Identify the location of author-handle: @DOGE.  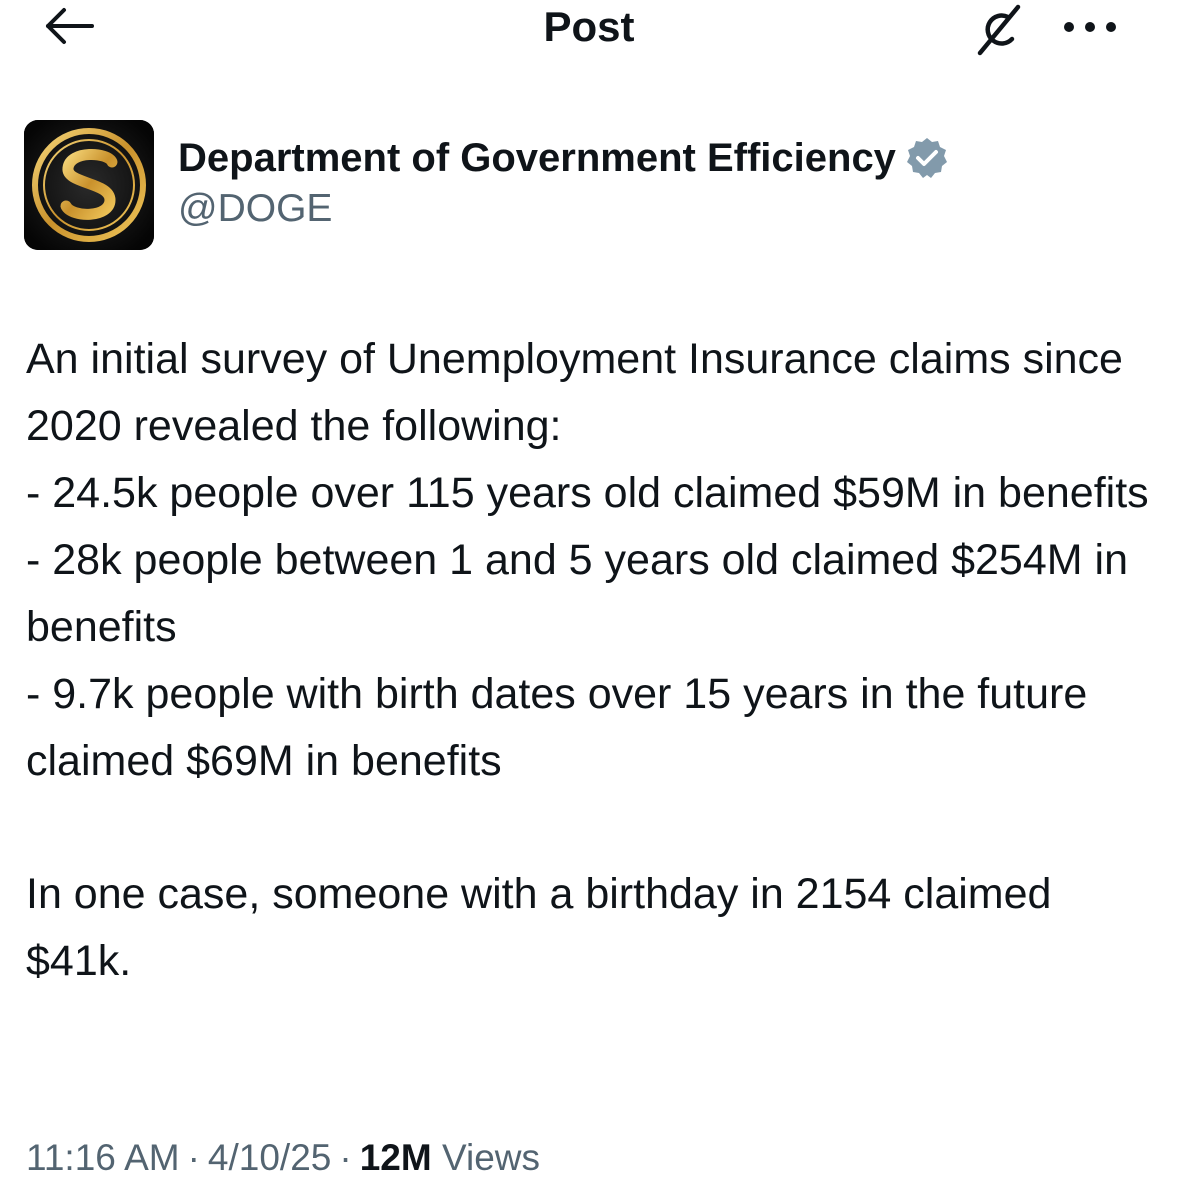
(564, 209).